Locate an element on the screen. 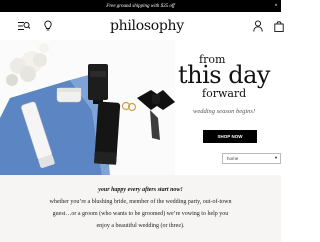  promo-text: Free ground shipping with $35 off is located at coordinates (140, 6).